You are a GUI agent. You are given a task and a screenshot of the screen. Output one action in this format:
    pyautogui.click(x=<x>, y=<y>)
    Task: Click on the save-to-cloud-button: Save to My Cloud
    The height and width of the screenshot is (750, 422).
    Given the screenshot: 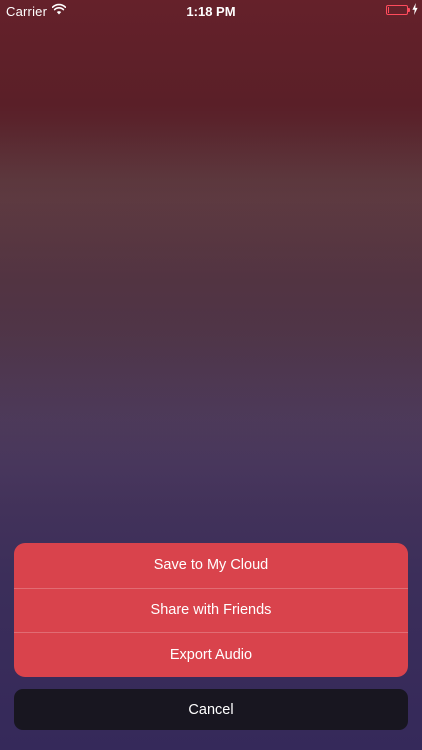 What is the action you would take?
    pyautogui.click(x=211, y=565)
    